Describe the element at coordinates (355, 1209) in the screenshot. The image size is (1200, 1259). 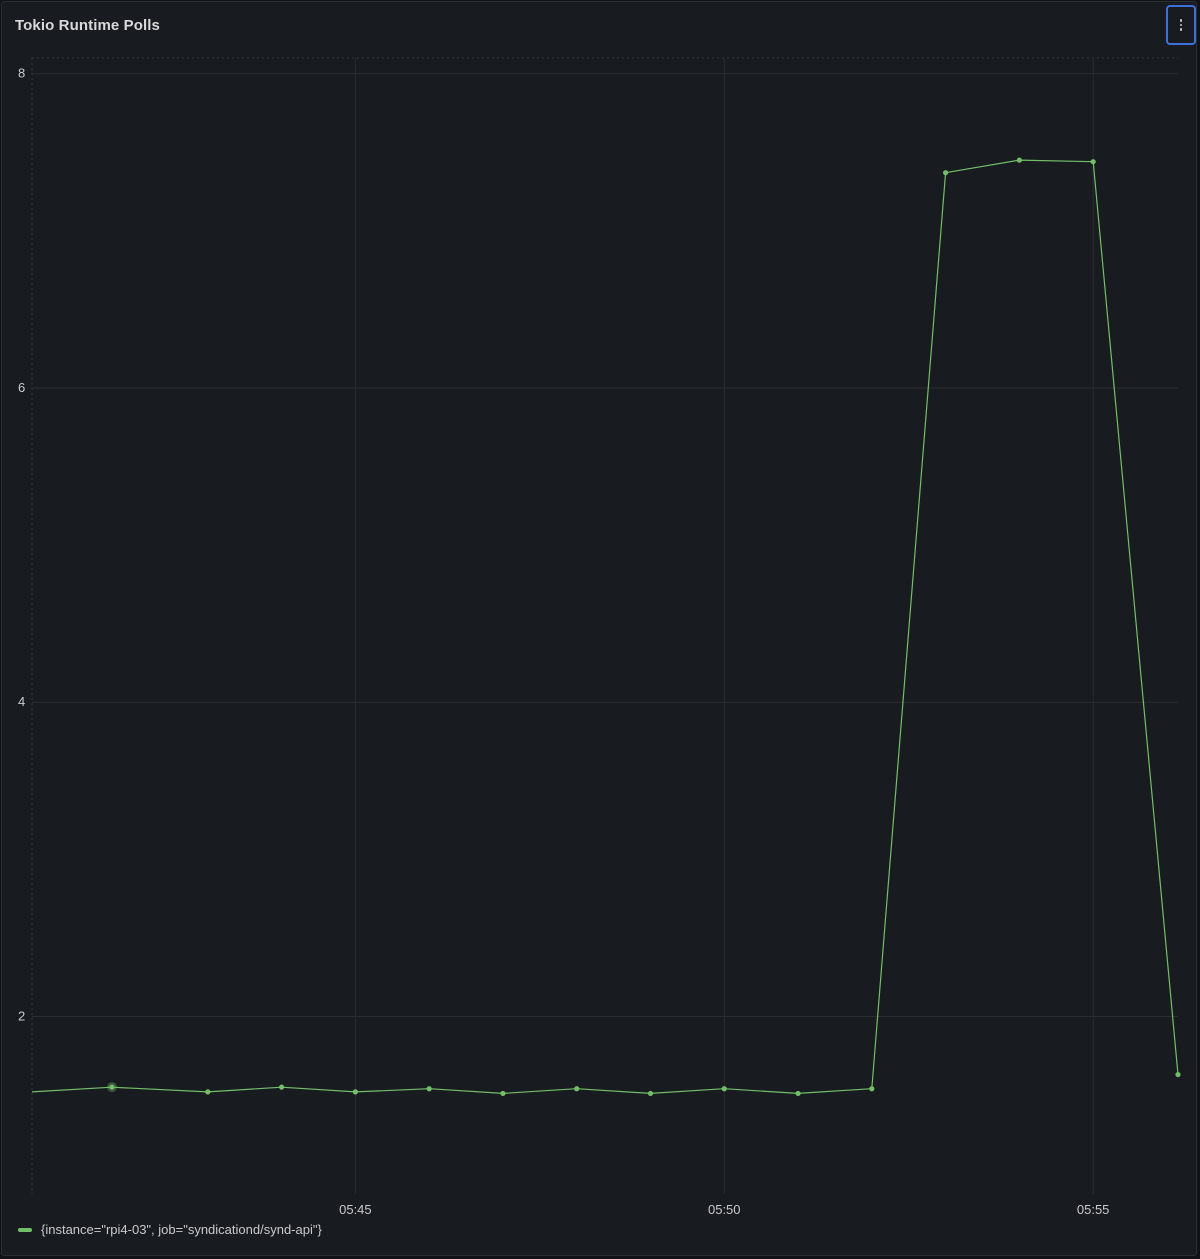
I see `x-tick-label: 05:45` at that location.